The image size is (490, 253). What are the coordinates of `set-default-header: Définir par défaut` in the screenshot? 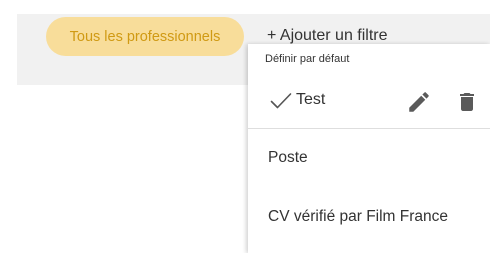 It's located at (307, 59).